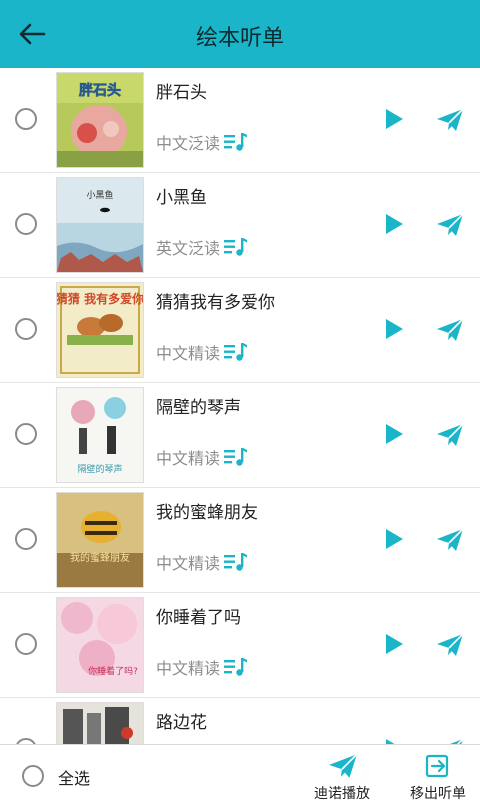  I want to click on page-title: 绘本听单, so click(239, 38).